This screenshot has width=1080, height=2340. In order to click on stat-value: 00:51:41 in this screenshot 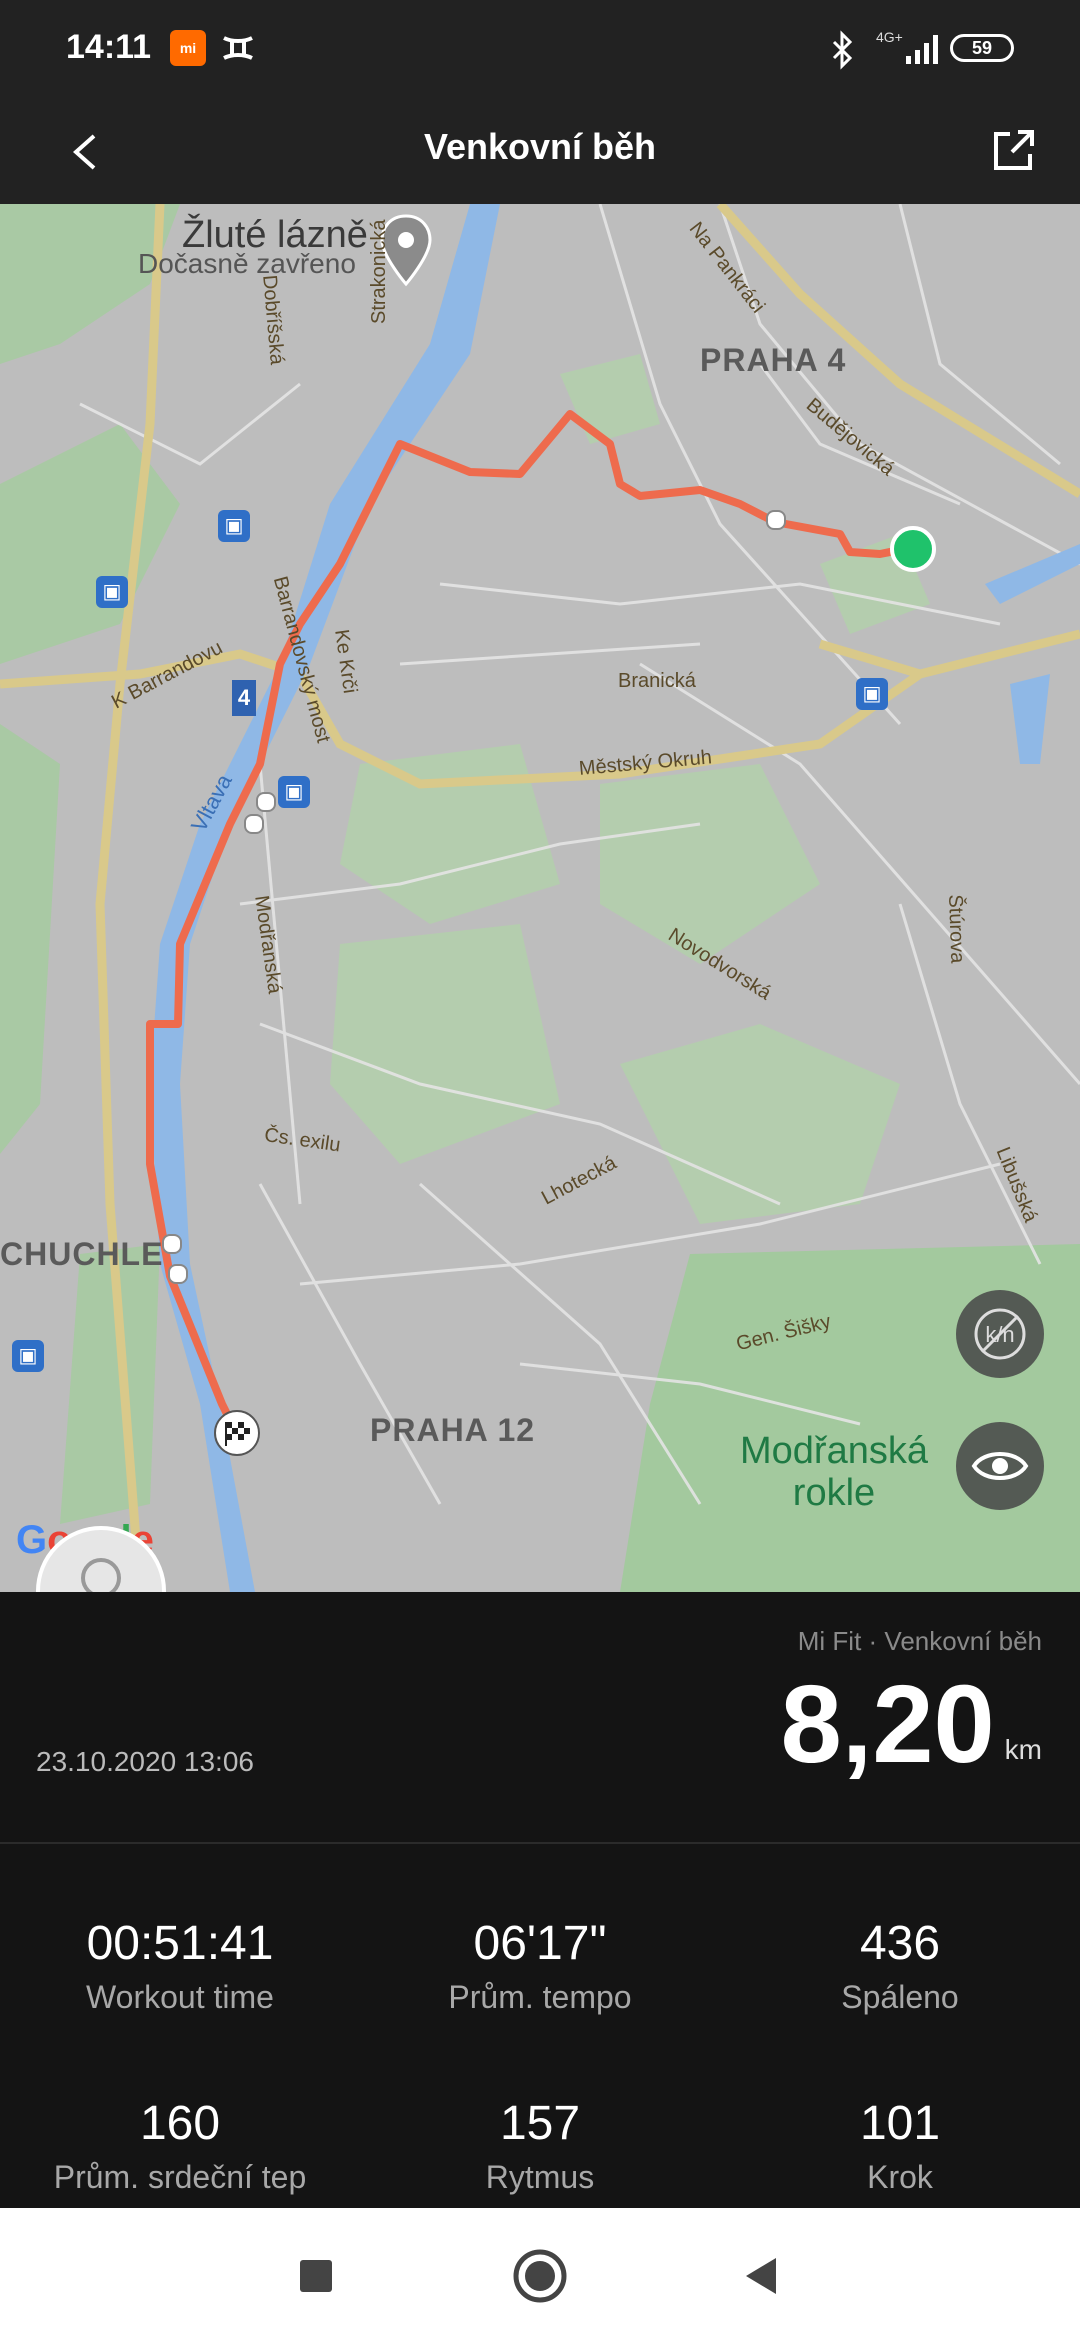, I will do `click(180, 1943)`.